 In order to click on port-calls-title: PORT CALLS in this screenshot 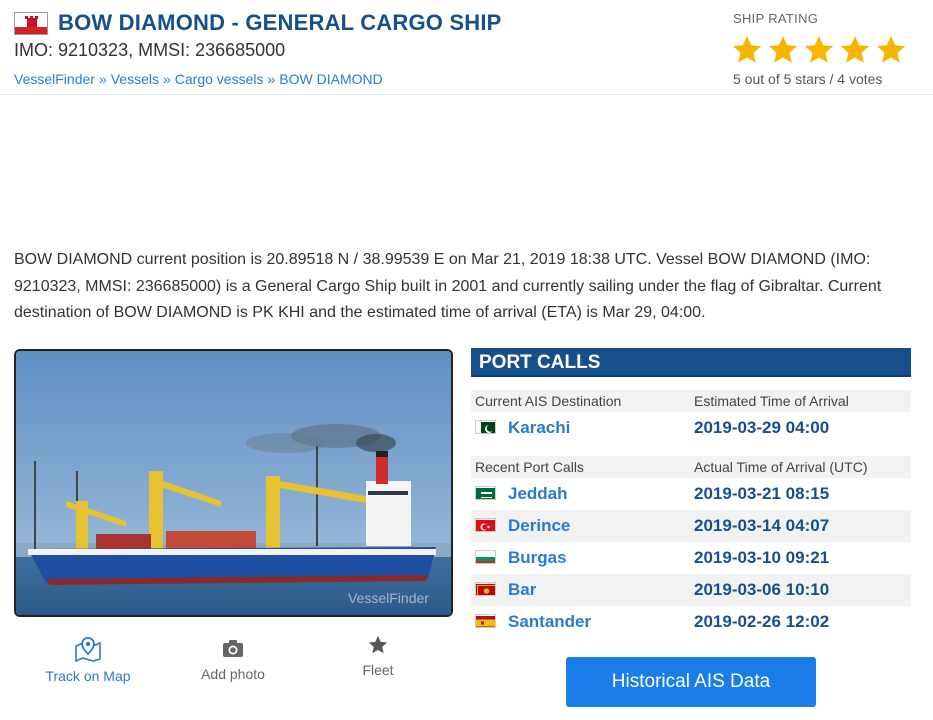, I will do `click(691, 362)`.